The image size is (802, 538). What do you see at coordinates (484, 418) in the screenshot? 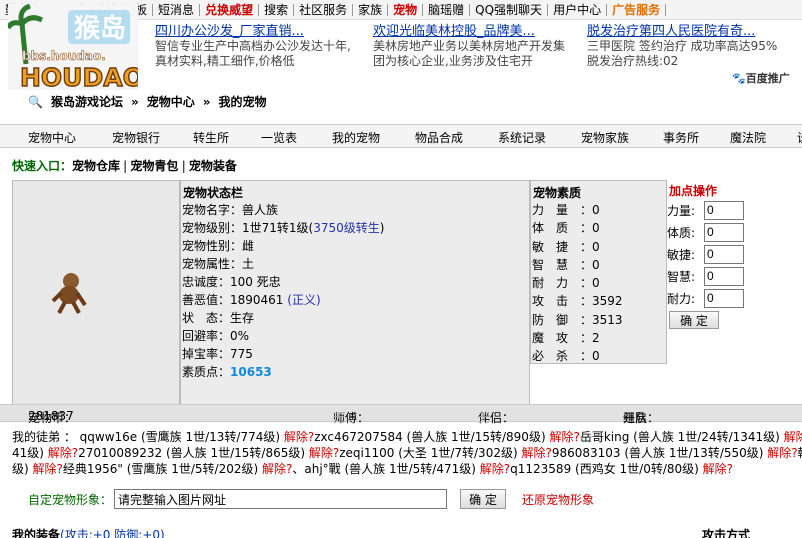
I see `partner-value: 无` at bounding box center [484, 418].